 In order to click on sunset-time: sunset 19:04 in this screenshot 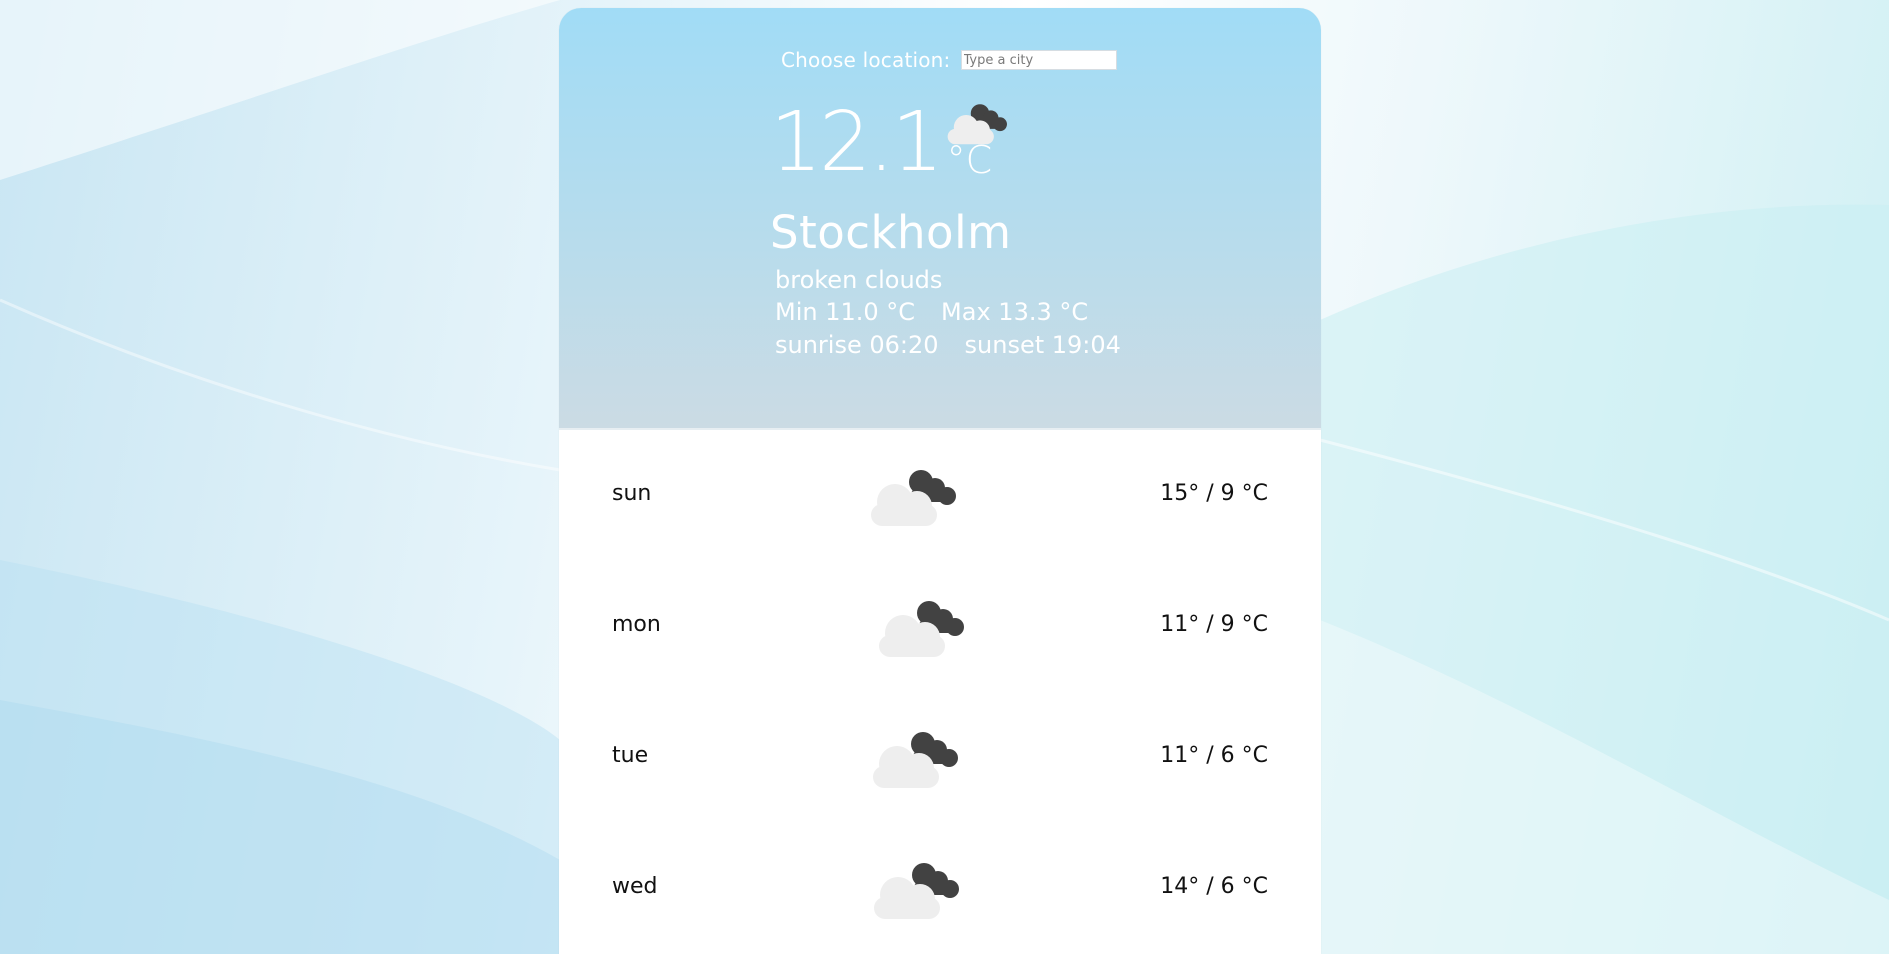, I will do `click(1042, 345)`.